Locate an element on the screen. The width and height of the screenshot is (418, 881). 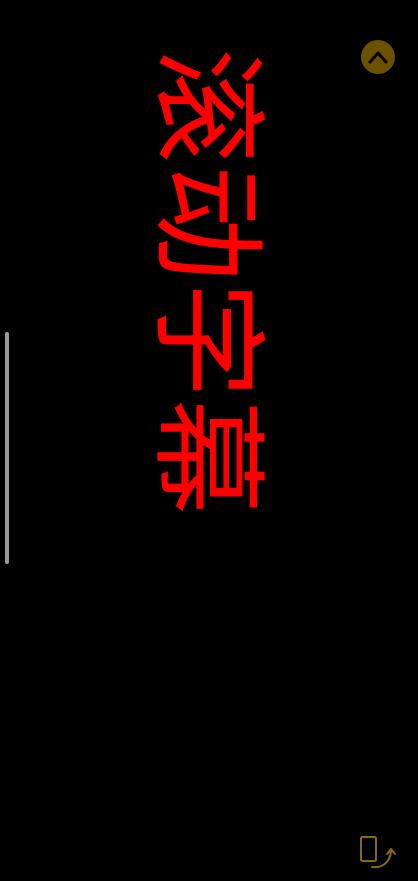
rotate-screen-button is located at coordinates (378, 853).